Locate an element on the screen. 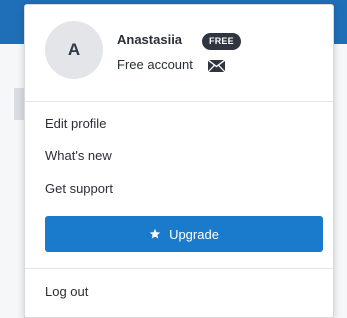  menu-item-whats-new: What's new is located at coordinates (78, 155).